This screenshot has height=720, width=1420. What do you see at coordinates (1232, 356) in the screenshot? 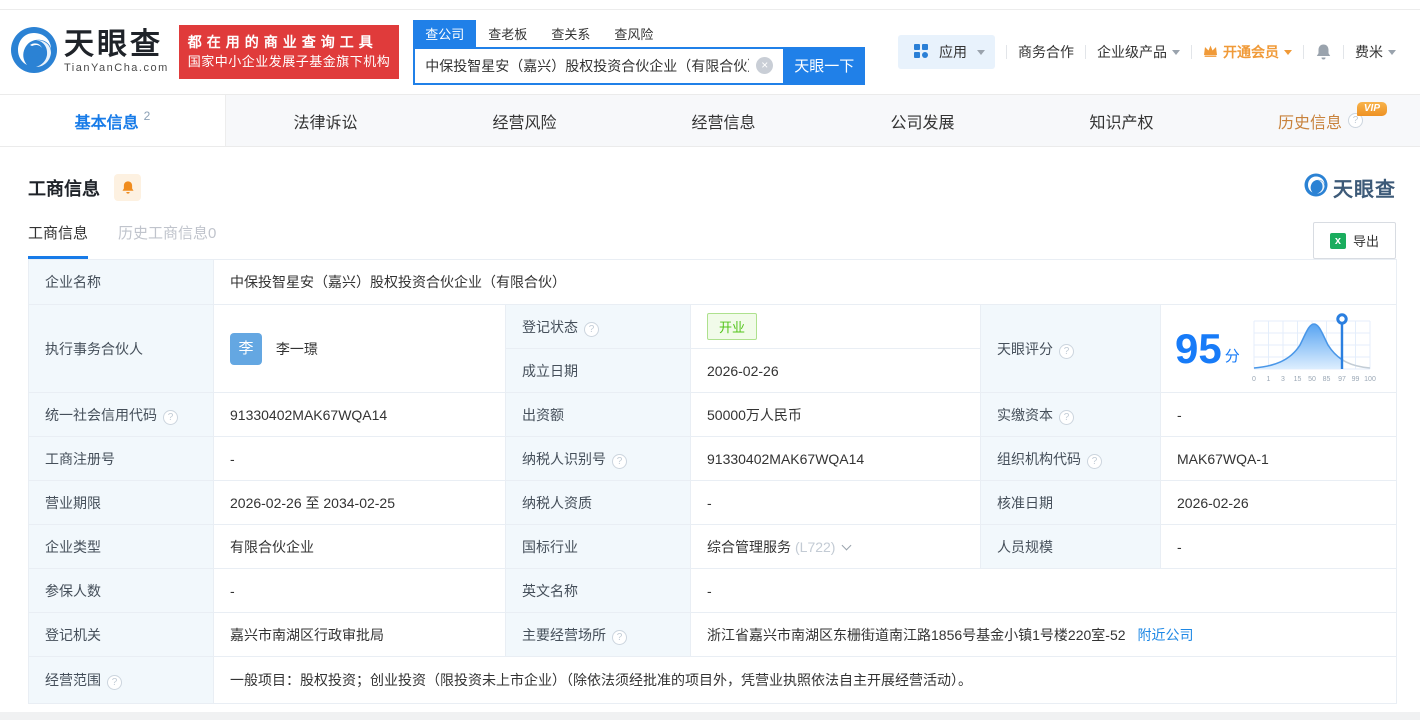
I see `score-unit: 分` at bounding box center [1232, 356].